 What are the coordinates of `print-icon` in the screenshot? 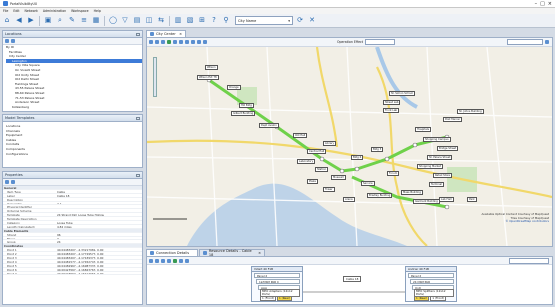 It's located at (205, 42).